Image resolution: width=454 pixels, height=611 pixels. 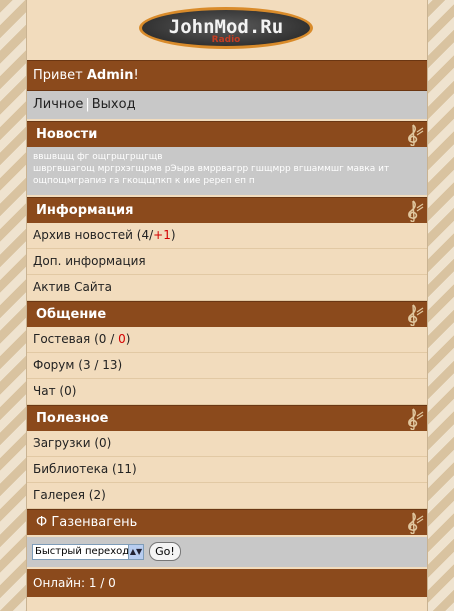 What do you see at coordinates (227, 236) in the screenshot?
I see `archive-news-link: Архив новостей (4/+1)` at bounding box center [227, 236].